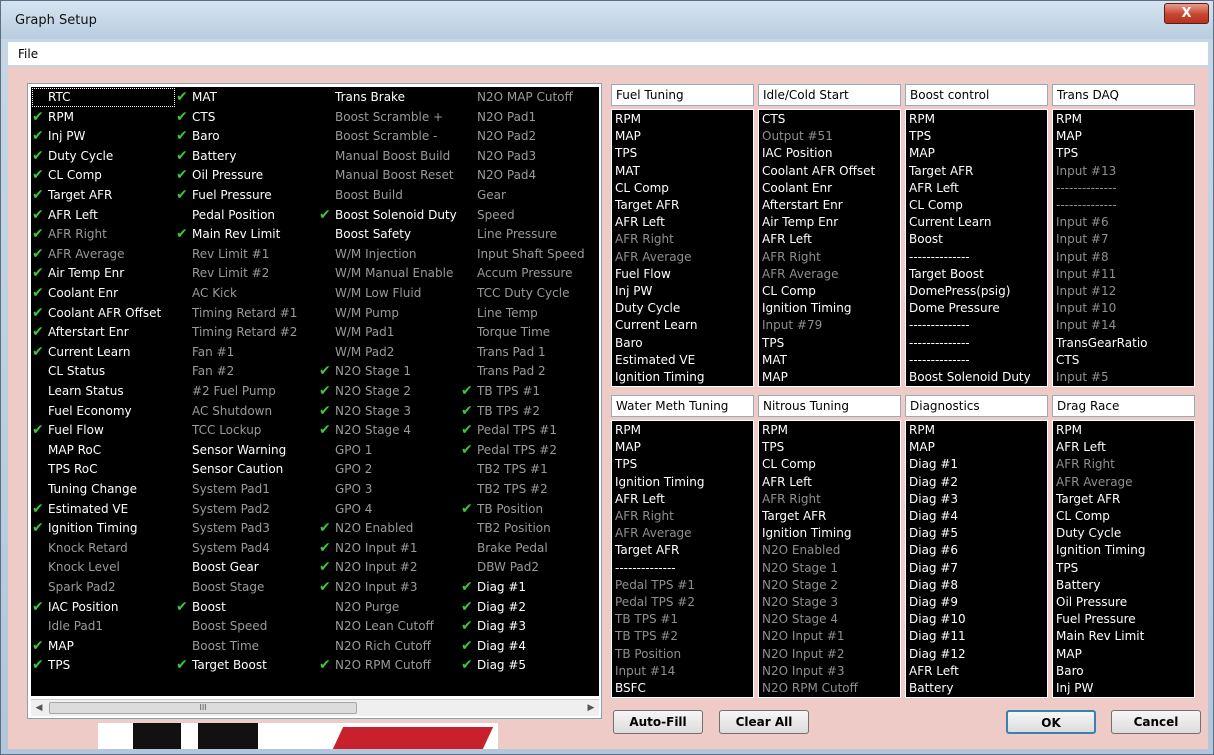 Image resolution: width=1214 pixels, height=755 pixels. Describe the element at coordinates (529, 469) in the screenshot. I see `channel-item: TB2 TPS #1` at that location.